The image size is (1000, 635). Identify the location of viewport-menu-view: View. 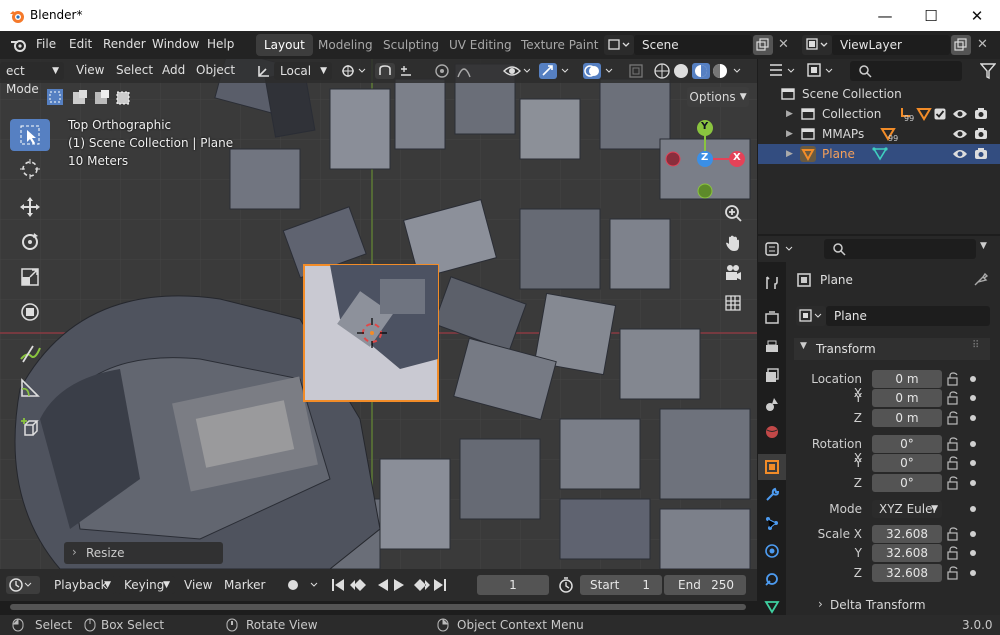
(90, 70).